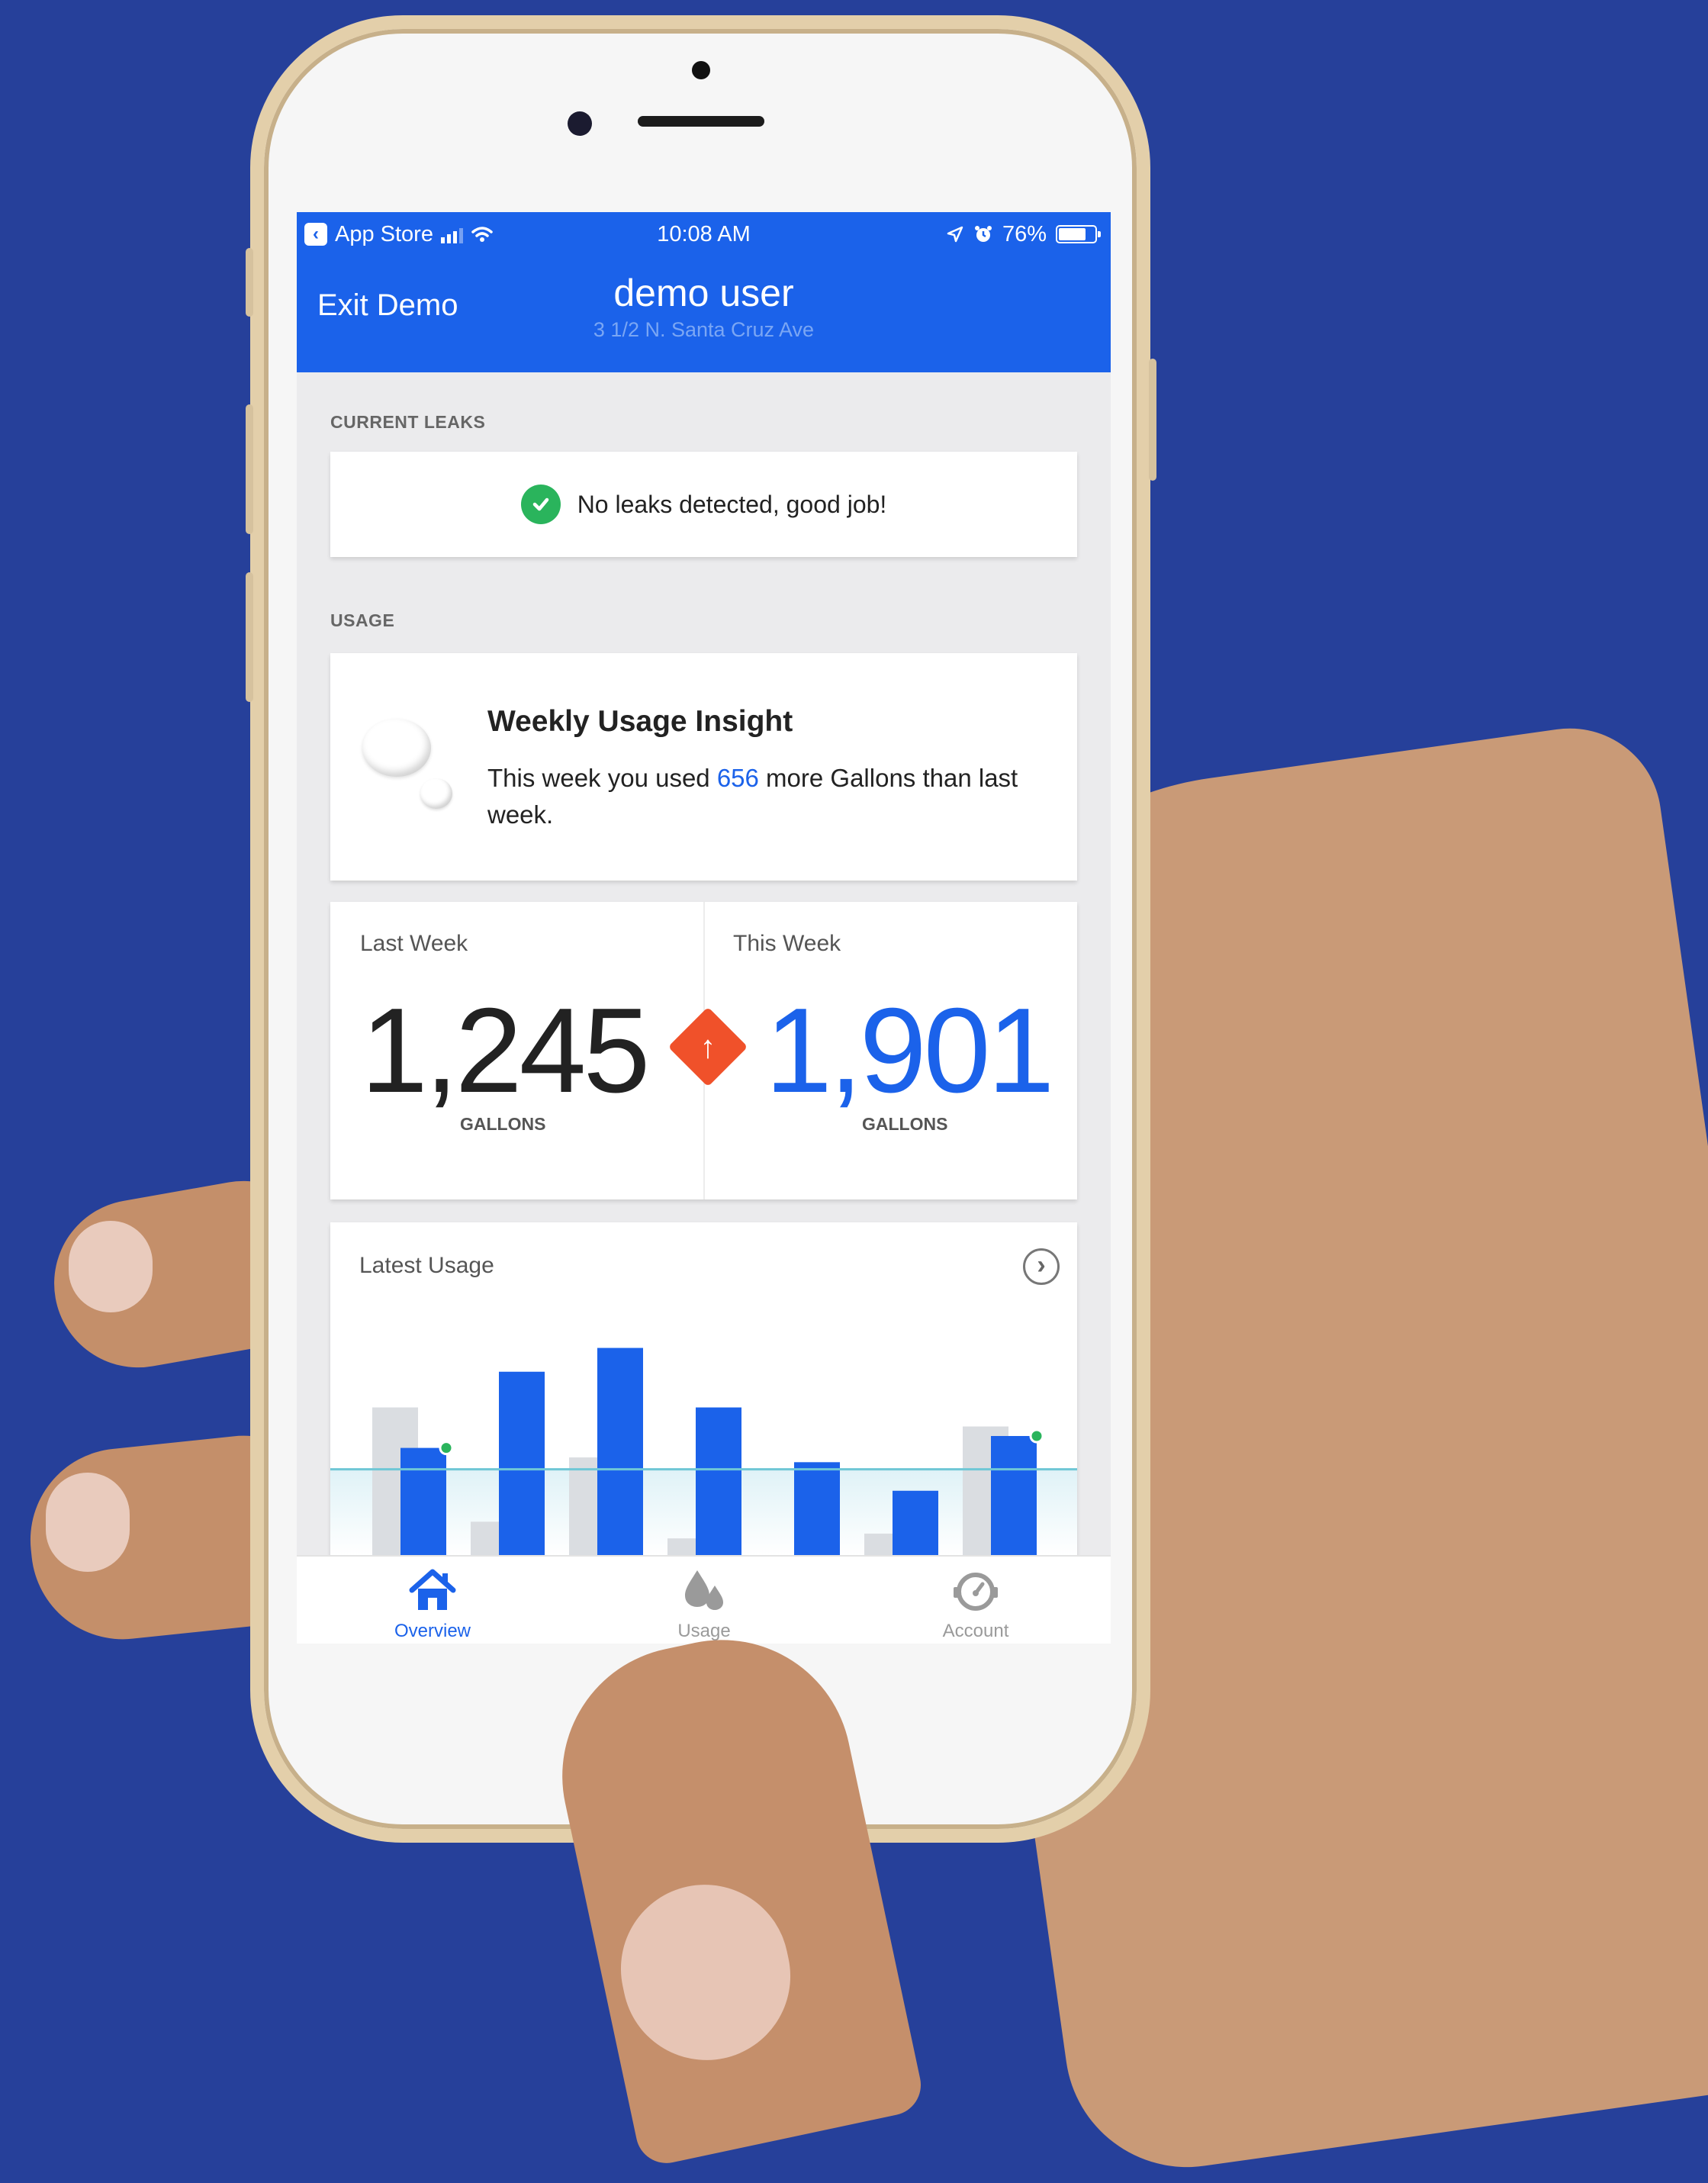  Describe the element at coordinates (540, 505) in the screenshot. I see `check-circle-icon` at that location.